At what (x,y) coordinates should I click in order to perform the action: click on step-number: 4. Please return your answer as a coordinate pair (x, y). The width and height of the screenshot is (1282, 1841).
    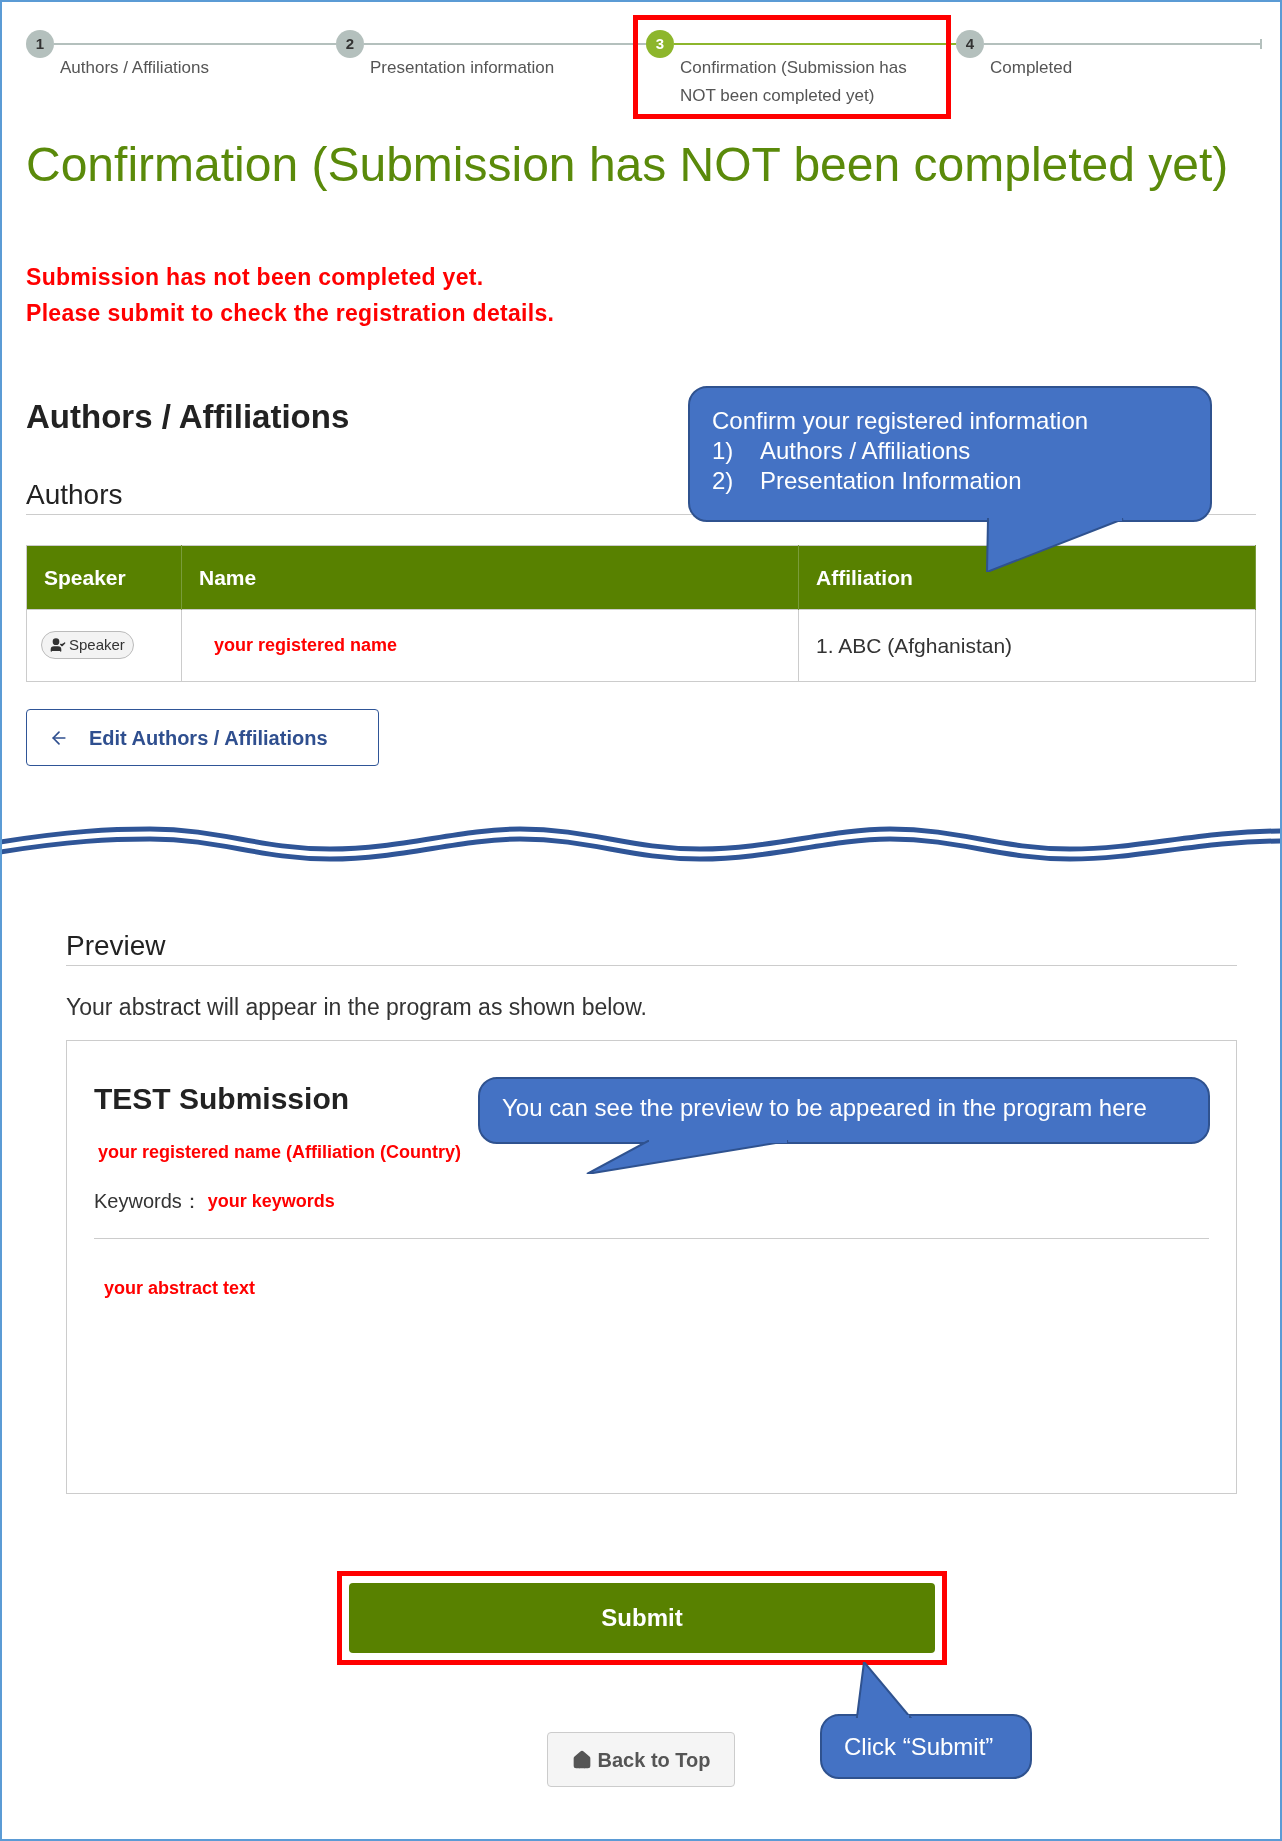
    Looking at the image, I should click on (970, 44).